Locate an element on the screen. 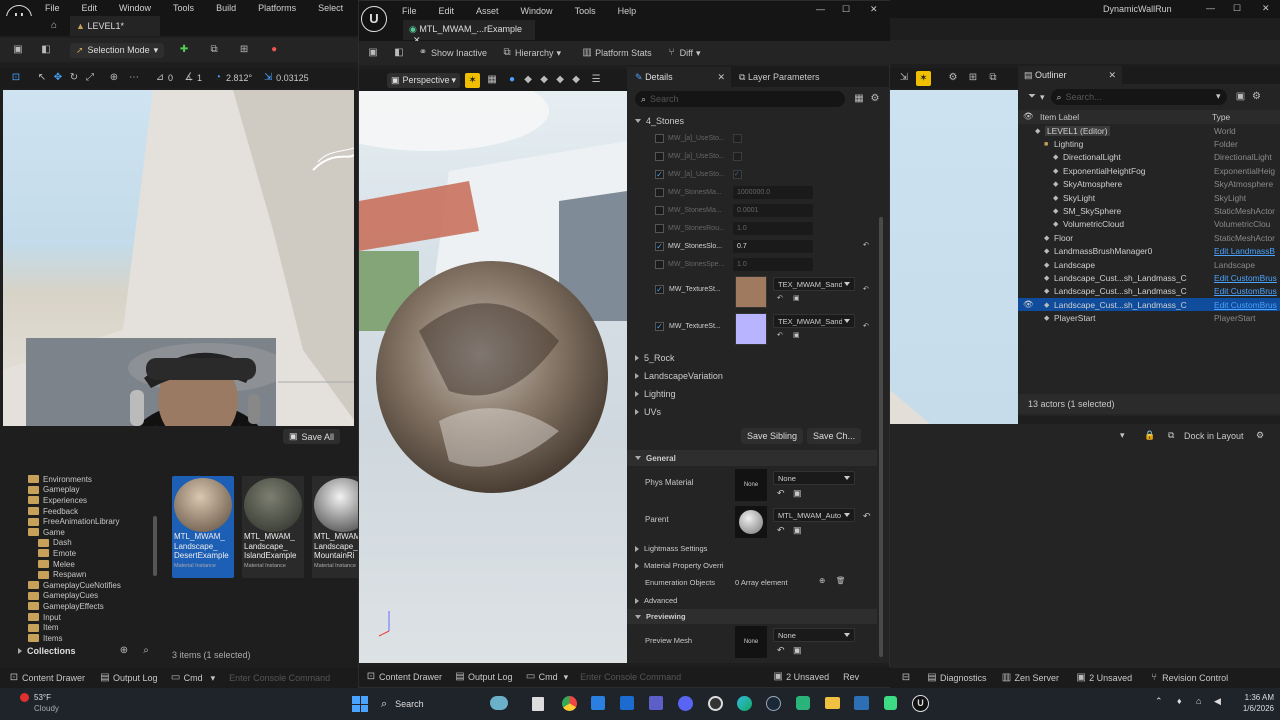  use-selected-icon: ↶ is located at coordinates (781, 493).